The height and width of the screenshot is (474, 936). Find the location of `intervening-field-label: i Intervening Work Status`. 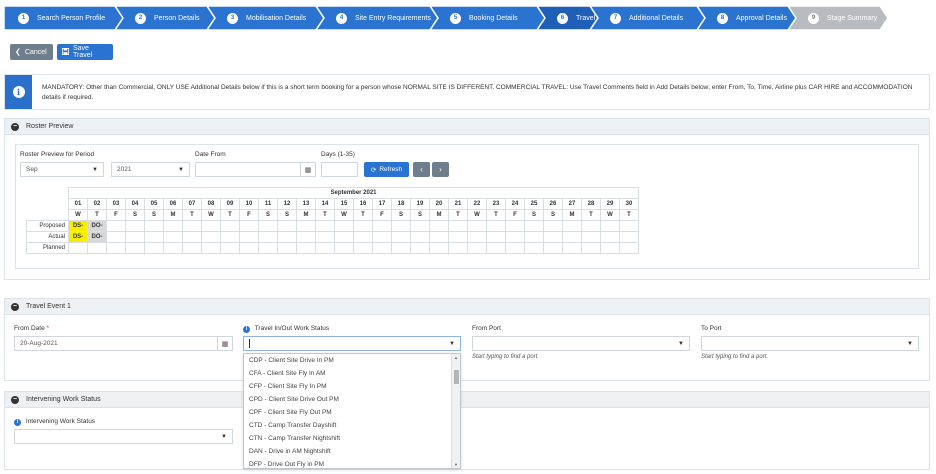

intervening-field-label: i Intervening Work Status is located at coordinates (54, 422).